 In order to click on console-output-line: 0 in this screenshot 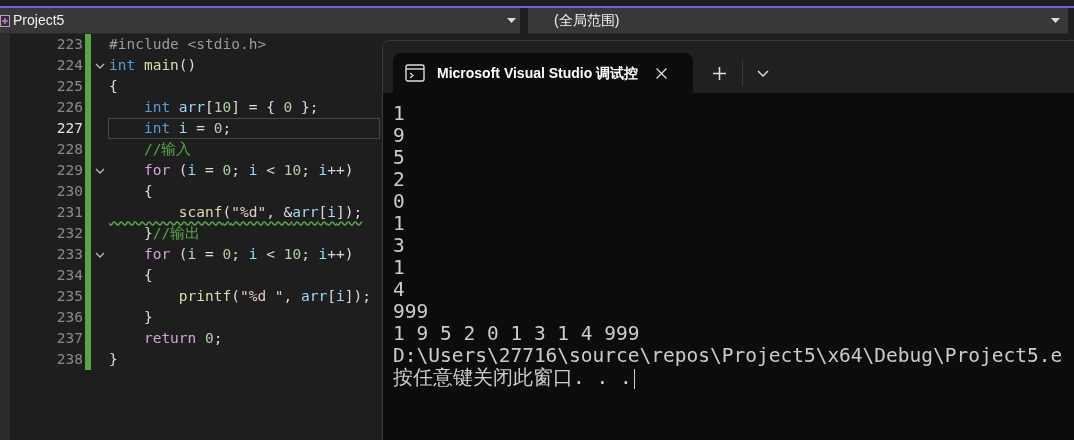, I will do `click(399, 201)`.